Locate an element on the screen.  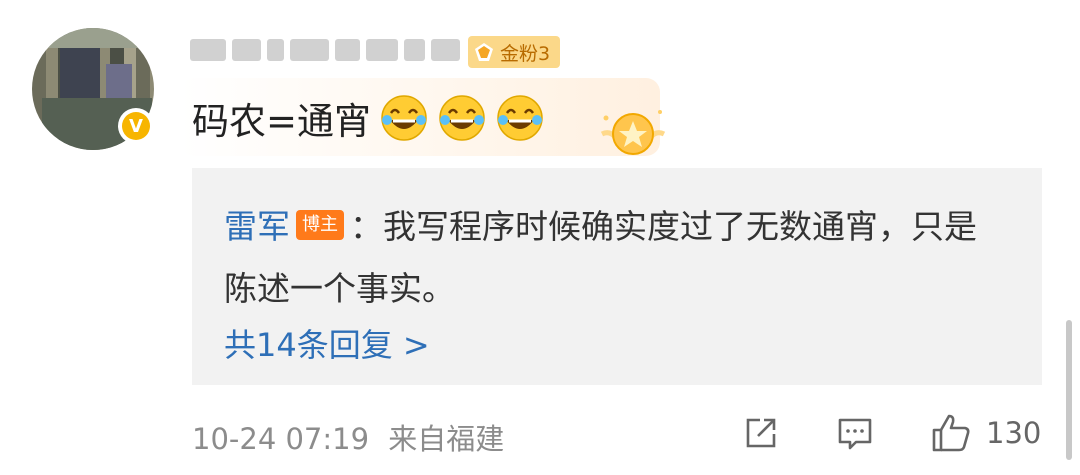
verified-icon: V is located at coordinates (136, 126).